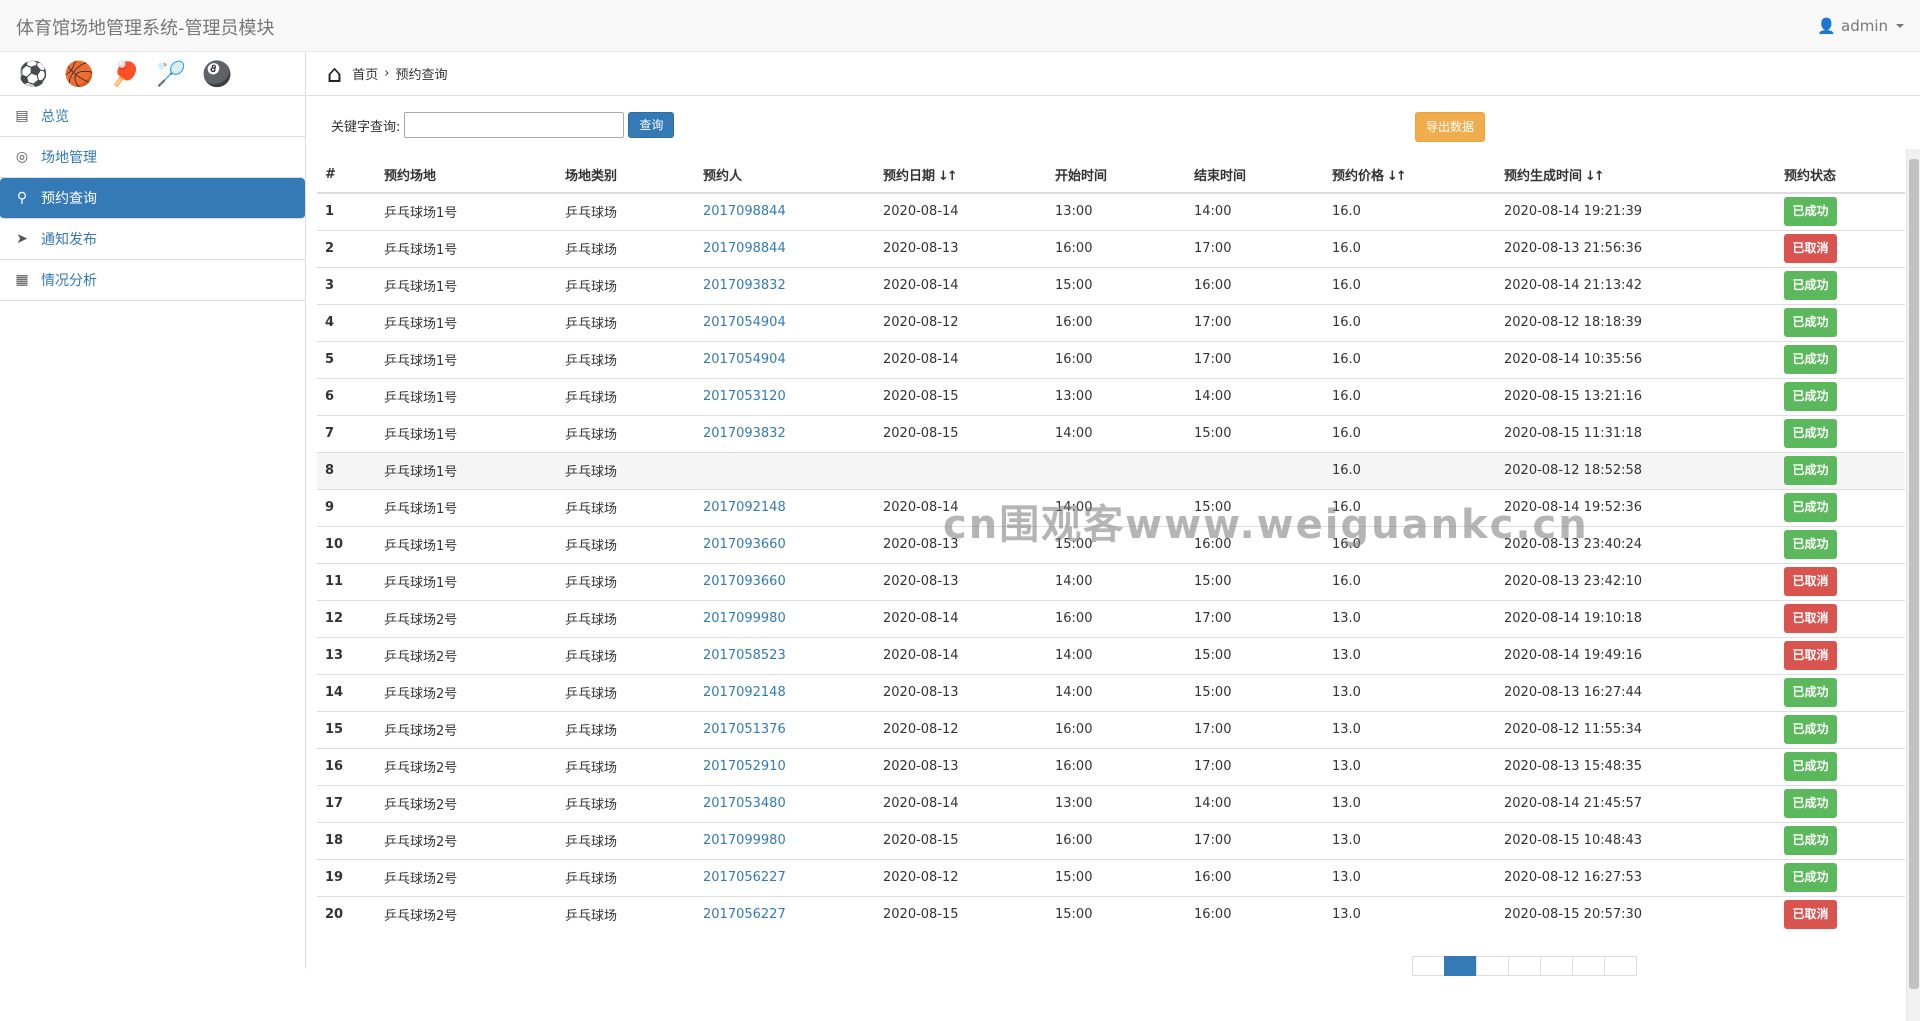 The image size is (1920, 1021). What do you see at coordinates (125, 74) in the screenshot?
I see `ping-pong-icon: 🏓` at bounding box center [125, 74].